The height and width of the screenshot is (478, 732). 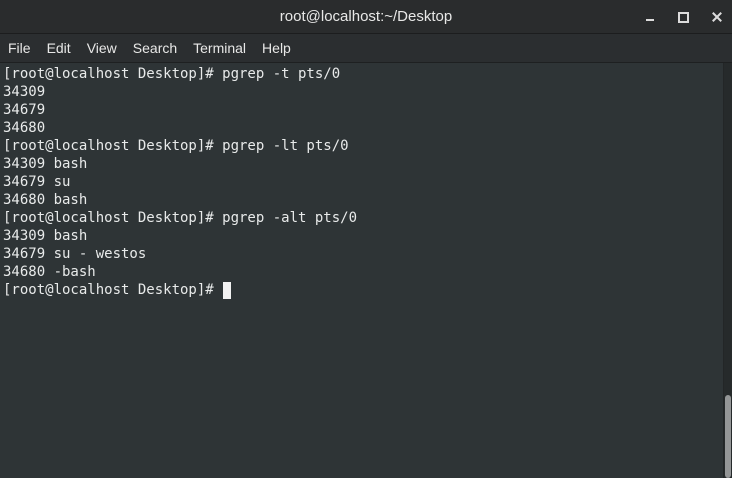 I want to click on menu-search: Search, so click(x=155, y=48).